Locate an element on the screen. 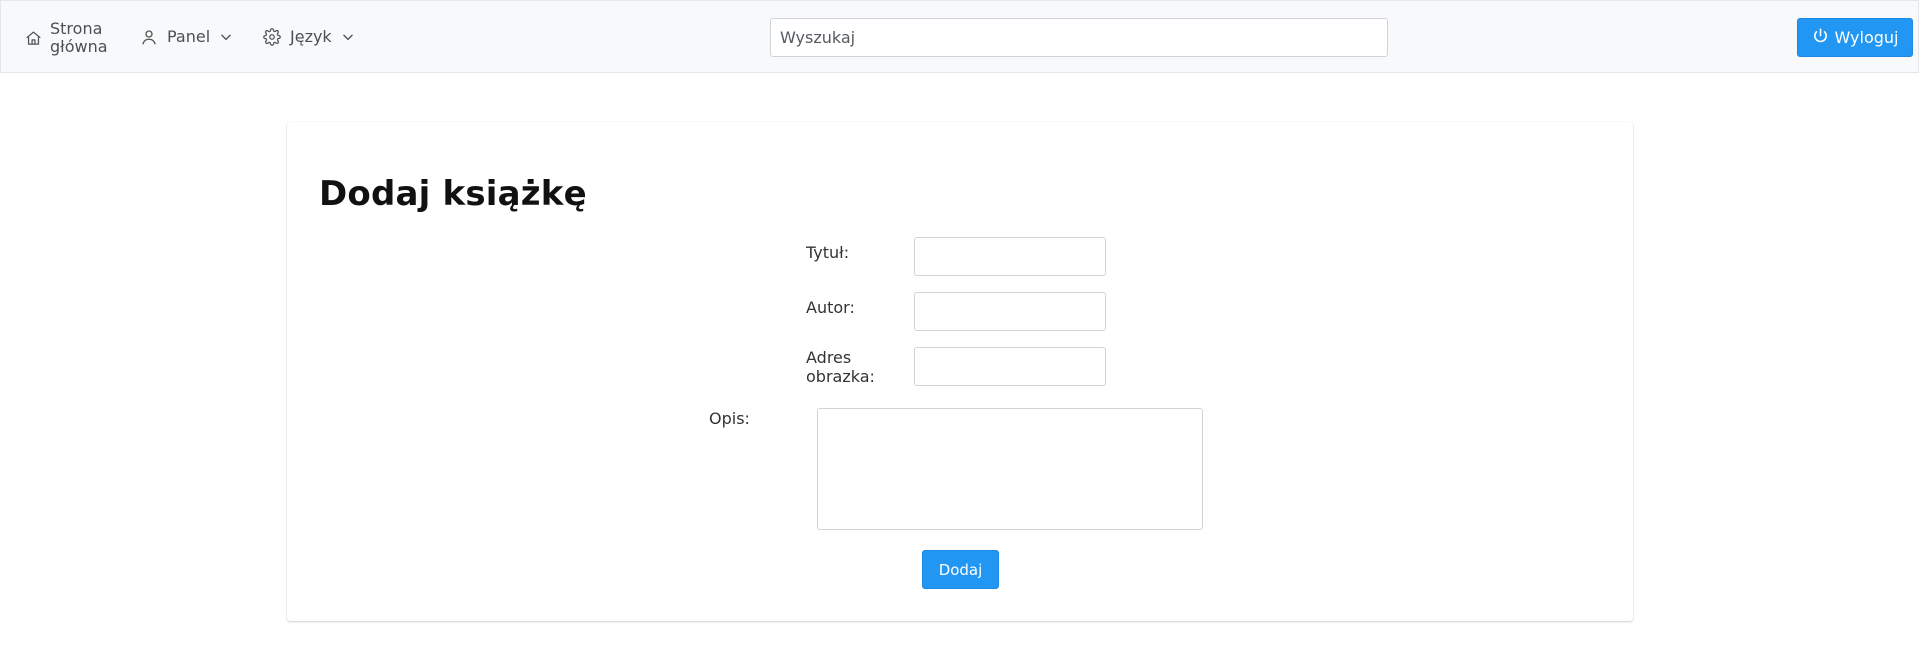  logout-label: Wyloguj is located at coordinates (1866, 37).